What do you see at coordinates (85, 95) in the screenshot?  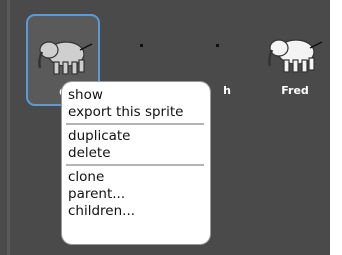 I see `menu-item-show: show` at bounding box center [85, 95].